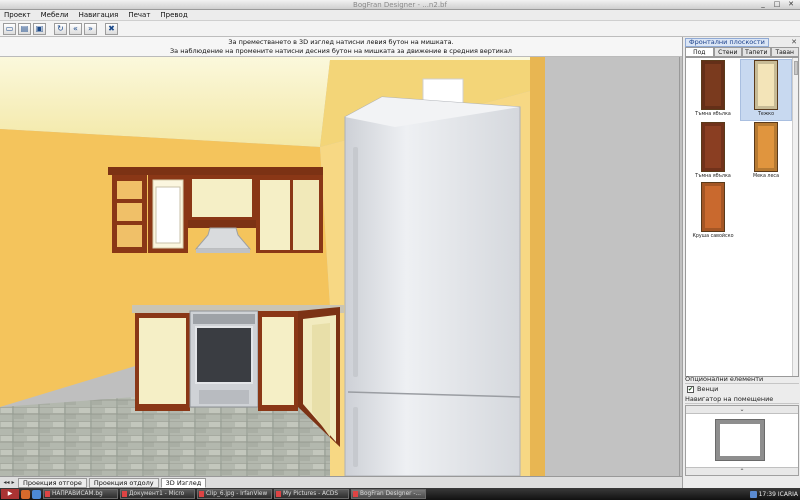  Describe the element at coordinates (90, 28) in the screenshot. I see `forward-icon: »` at that location.